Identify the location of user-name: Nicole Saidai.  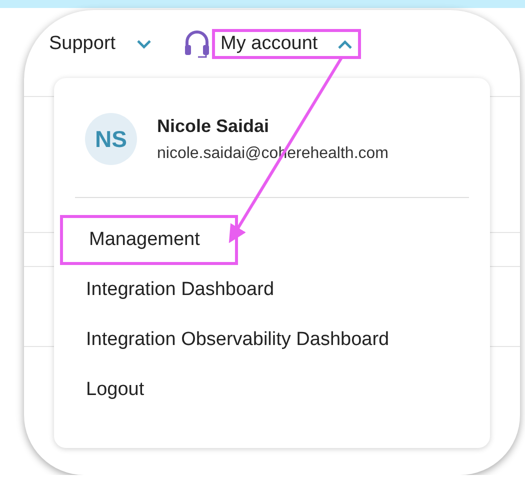
(213, 126).